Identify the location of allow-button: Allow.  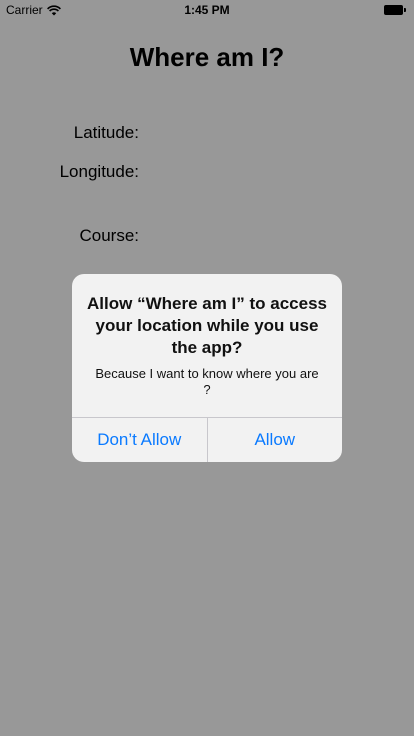
(274, 440).